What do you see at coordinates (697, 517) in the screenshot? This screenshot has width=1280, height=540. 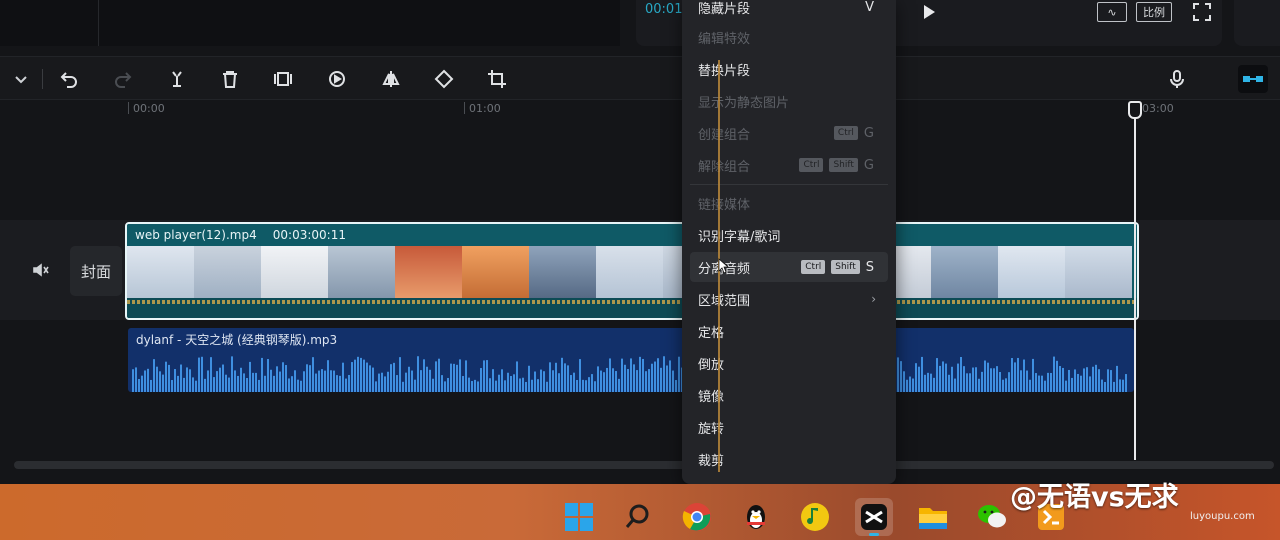 I see `chrome-icon` at bounding box center [697, 517].